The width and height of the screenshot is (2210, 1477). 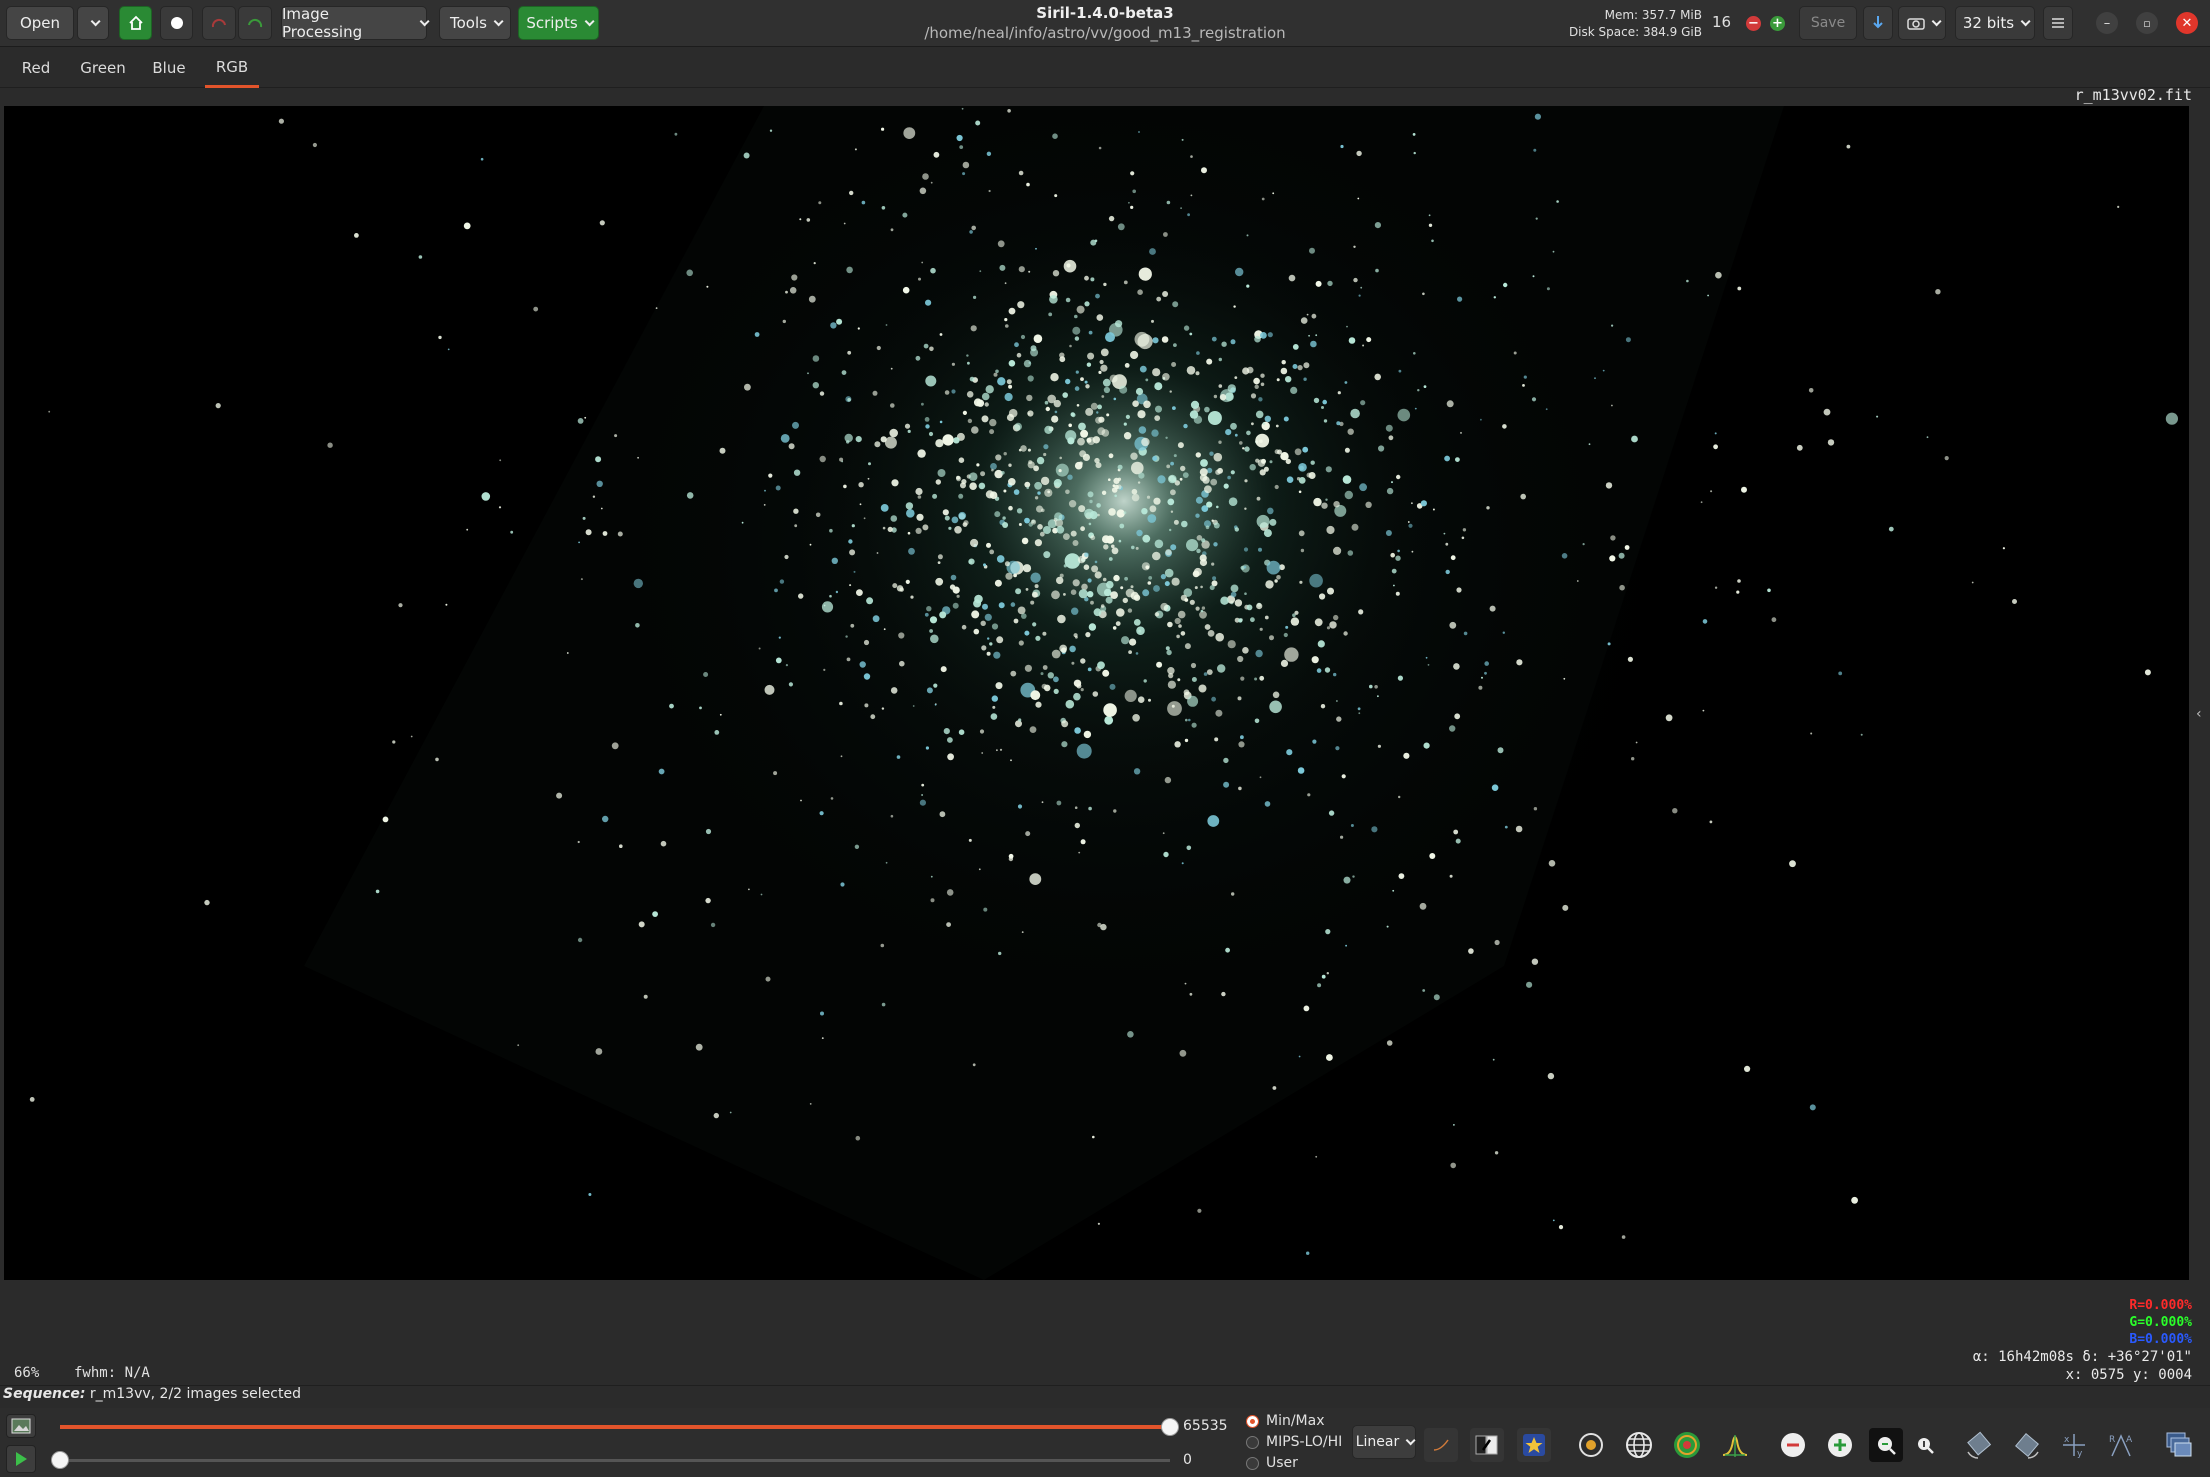 I want to click on mirror-y-icon: RA, so click(x=2121, y=1445).